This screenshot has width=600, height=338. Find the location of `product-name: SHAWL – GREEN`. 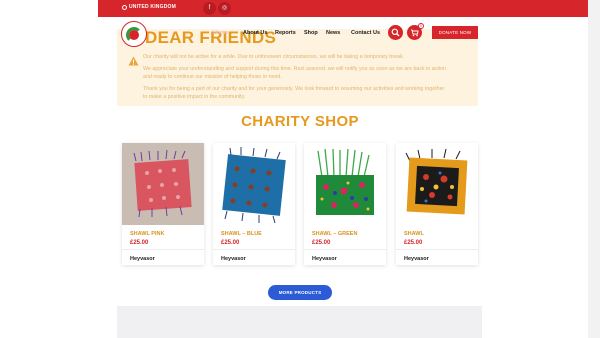

product-name: SHAWL – GREEN is located at coordinates (334, 234).